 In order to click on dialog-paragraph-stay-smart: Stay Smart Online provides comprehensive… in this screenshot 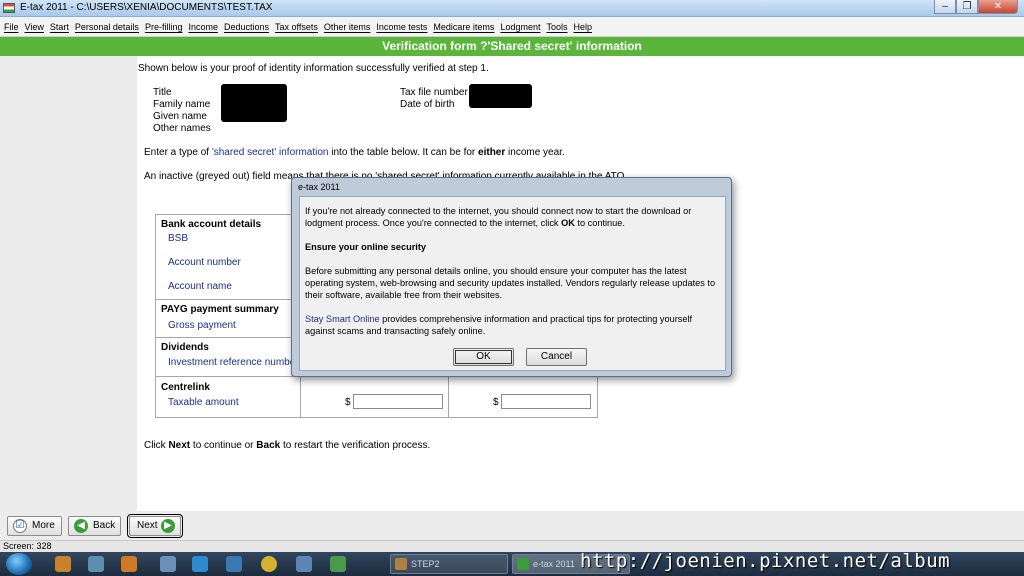, I will do `click(512, 325)`.